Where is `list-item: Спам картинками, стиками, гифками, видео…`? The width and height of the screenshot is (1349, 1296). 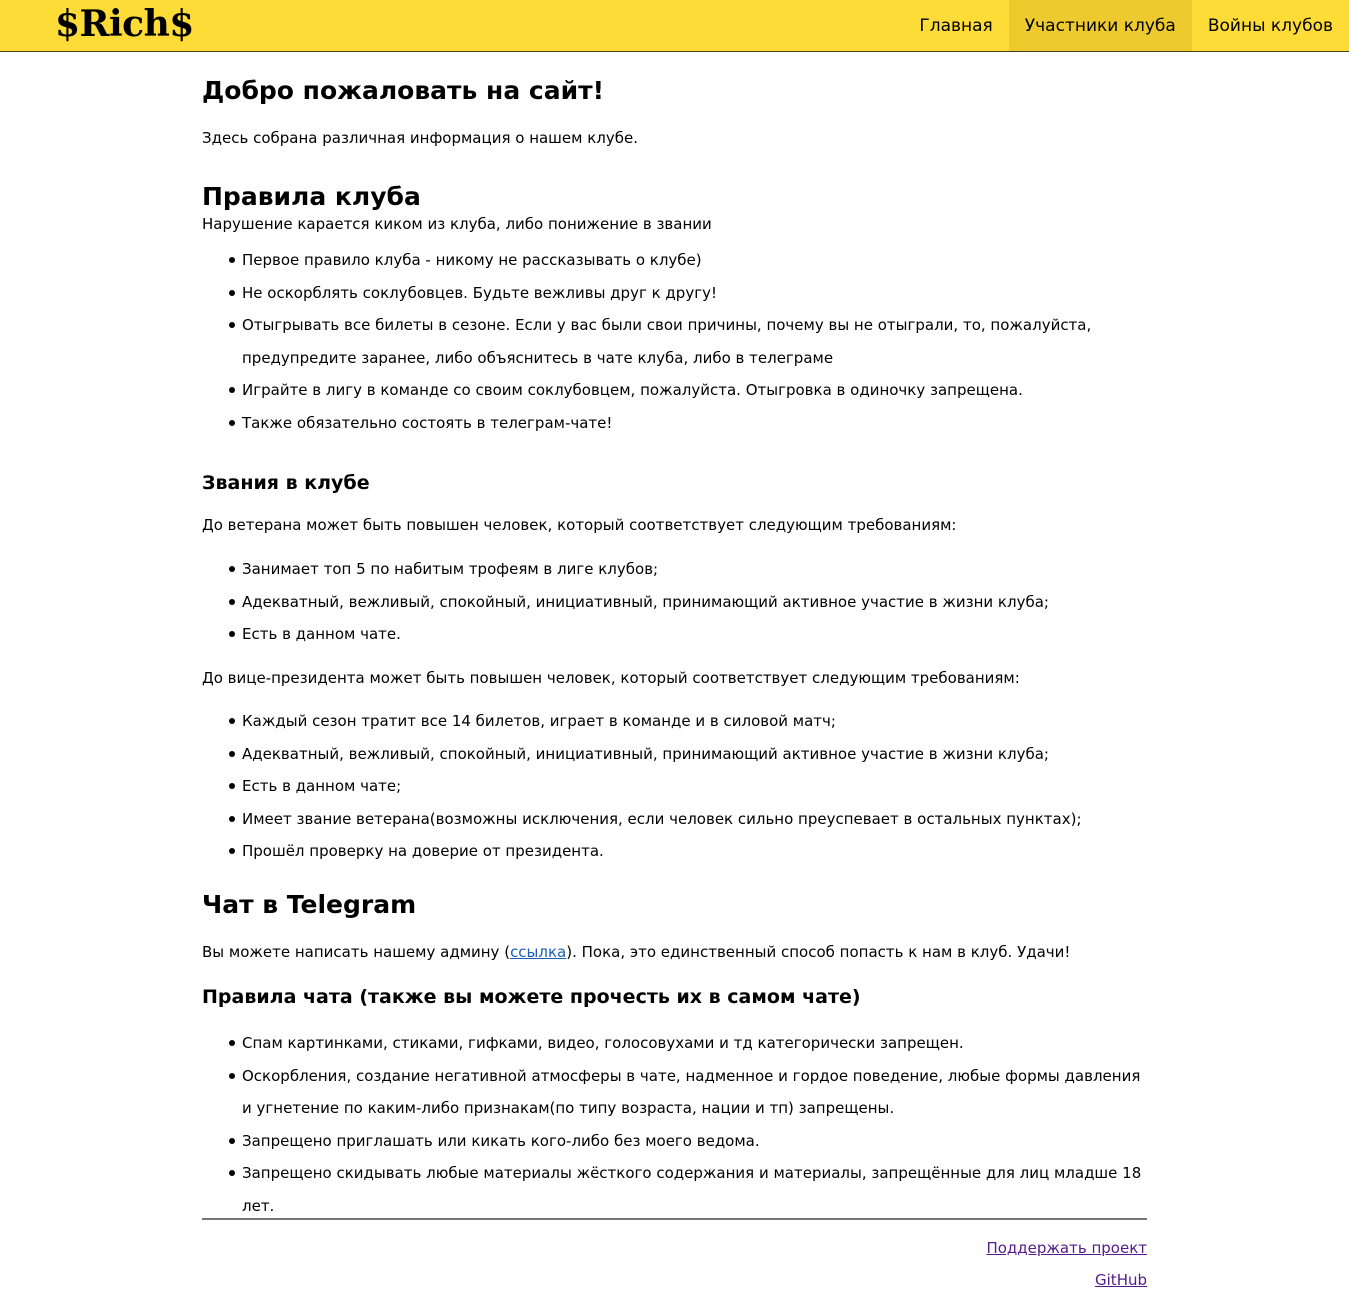 list-item: Спам картинками, стиками, гифками, видео… is located at coordinates (688, 1043).